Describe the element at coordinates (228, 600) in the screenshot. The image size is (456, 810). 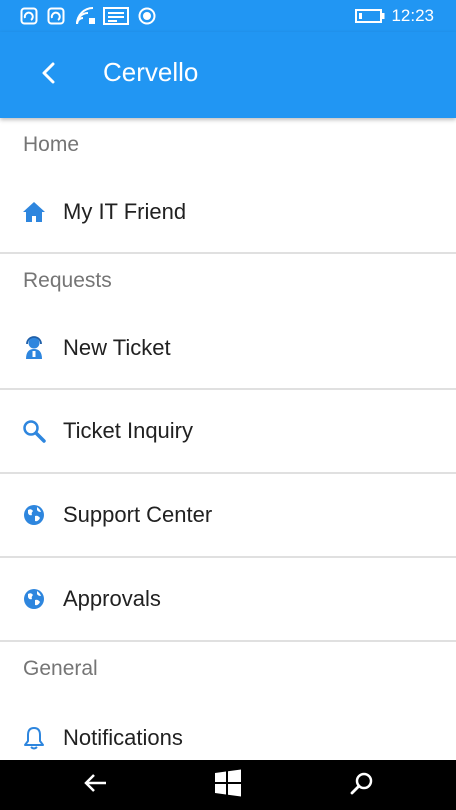
I see `menu-item-approvals: Approvals` at that location.